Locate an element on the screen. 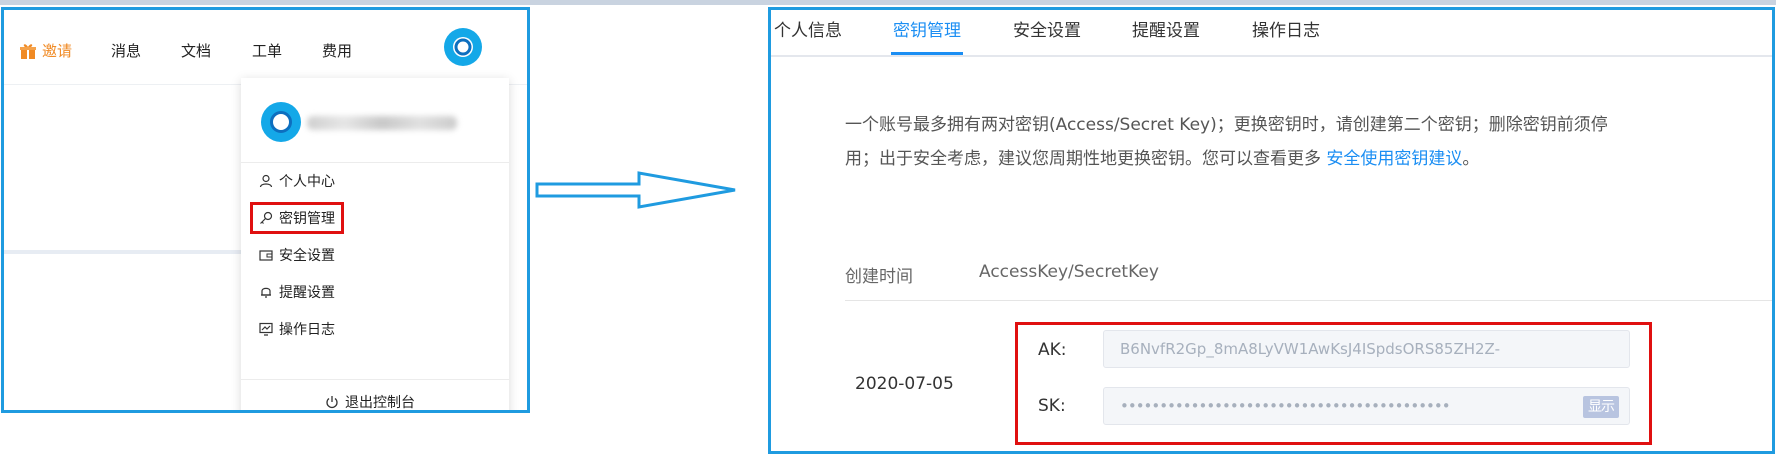 The height and width of the screenshot is (471, 1776). menu-item-label: 安全设置 is located at coordinates (307, 256).